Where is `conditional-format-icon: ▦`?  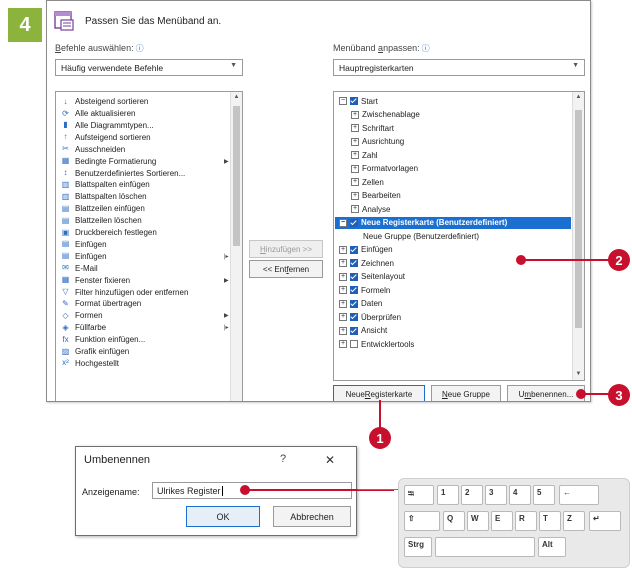 conditional-format-icon: ▦ is located at coordinates (65, 161).